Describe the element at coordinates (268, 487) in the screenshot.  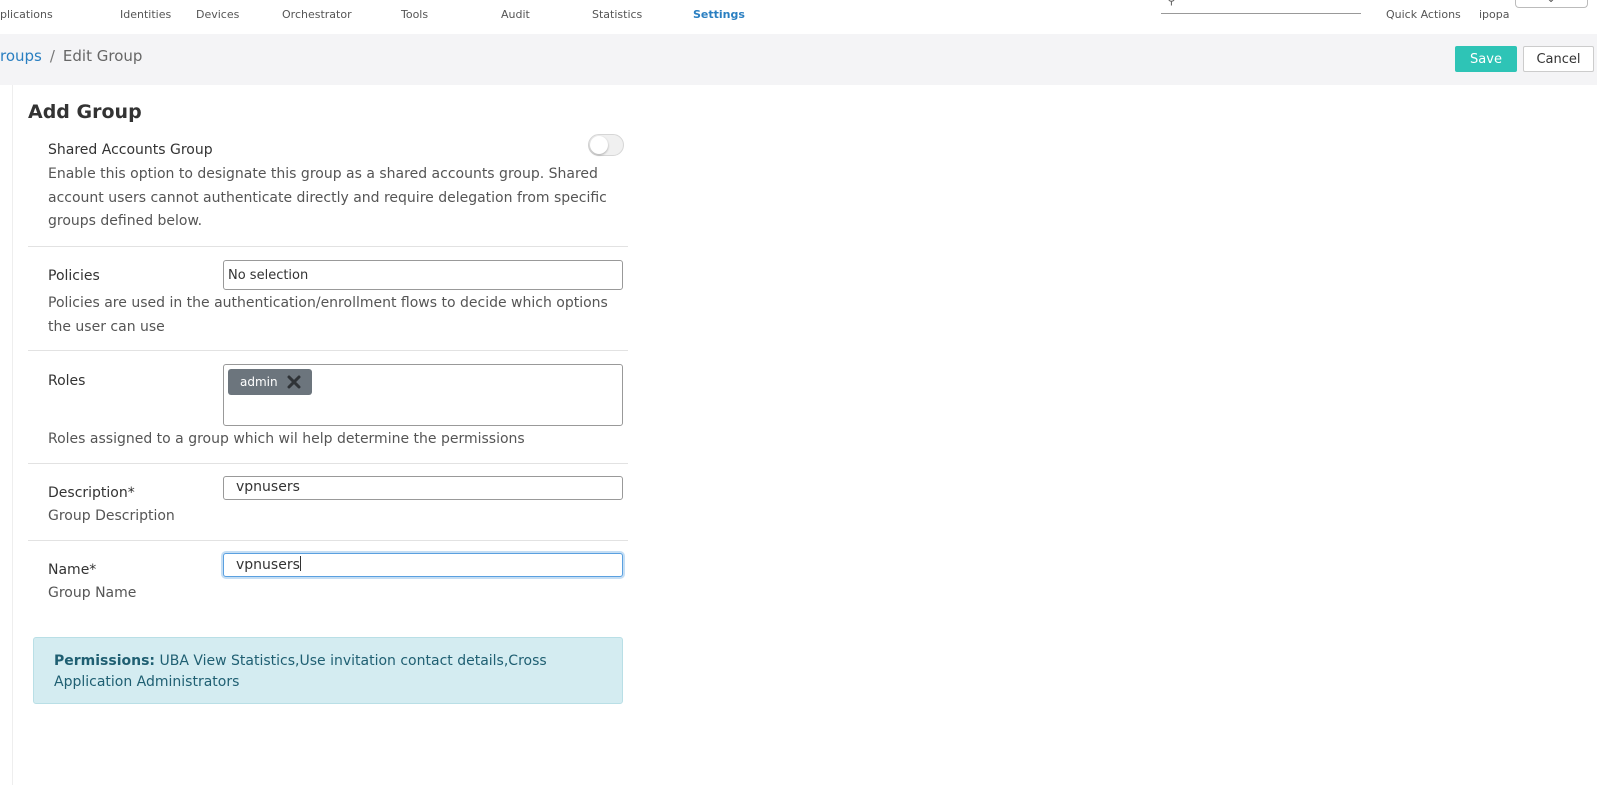
I see `description-value: vpnusers` at that location.